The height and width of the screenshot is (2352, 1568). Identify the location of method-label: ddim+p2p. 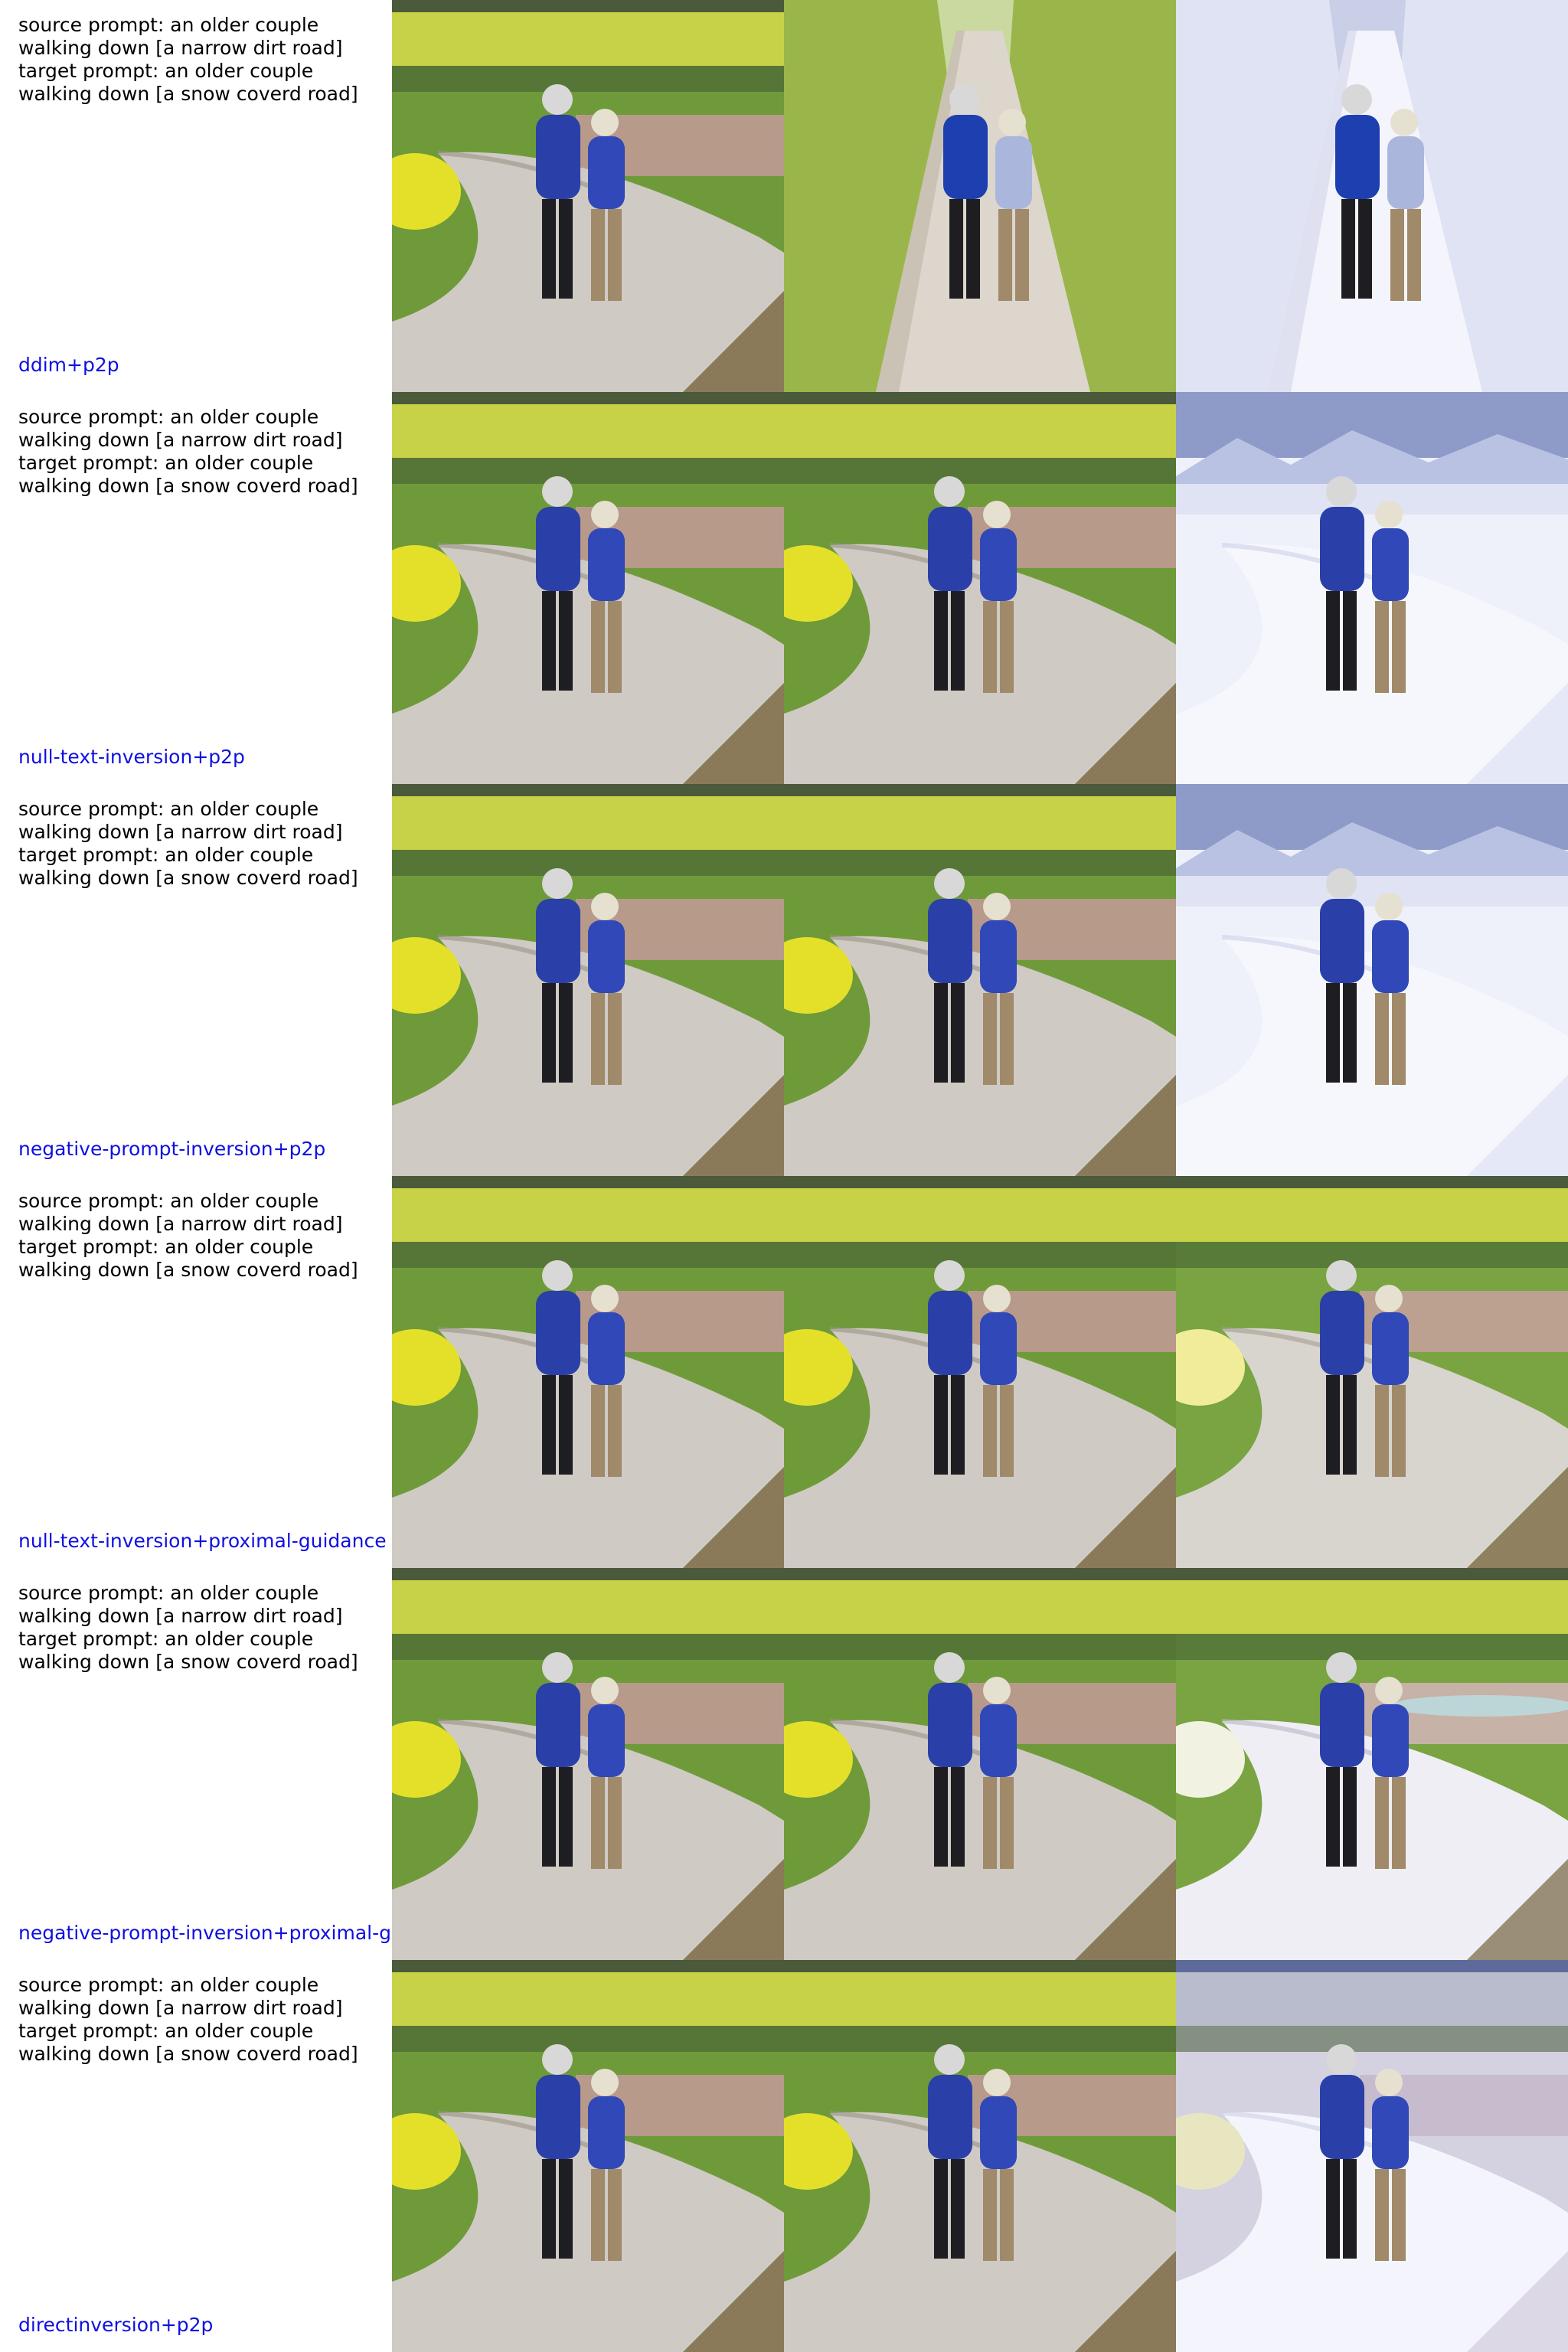
(68, 365).